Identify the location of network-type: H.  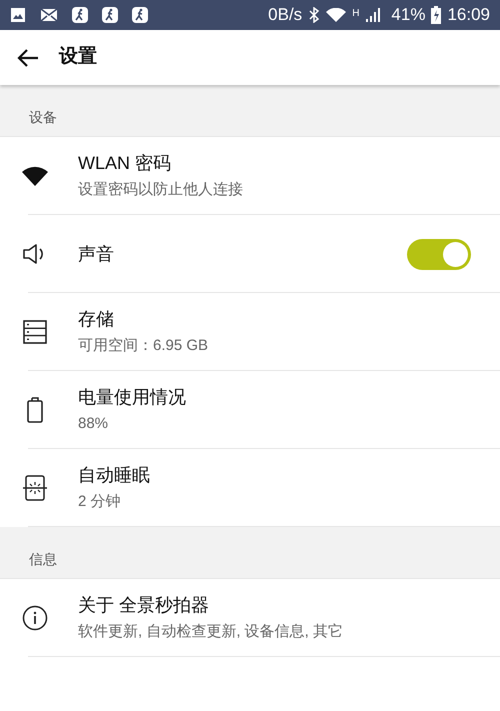
(356, 14).